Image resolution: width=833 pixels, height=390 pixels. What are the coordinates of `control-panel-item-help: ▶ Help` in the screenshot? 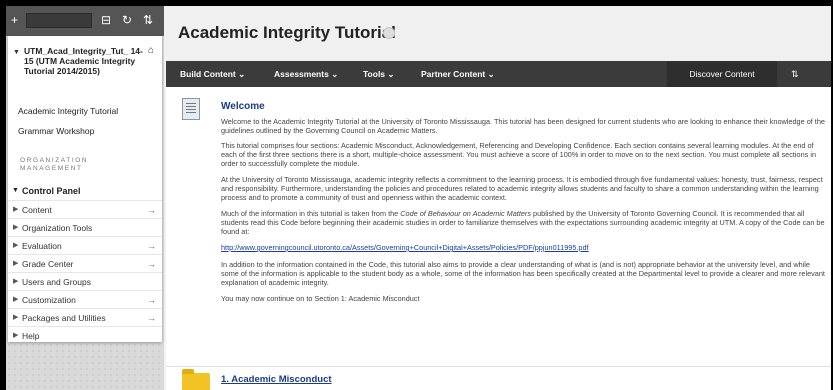 It's located at (85, 334).